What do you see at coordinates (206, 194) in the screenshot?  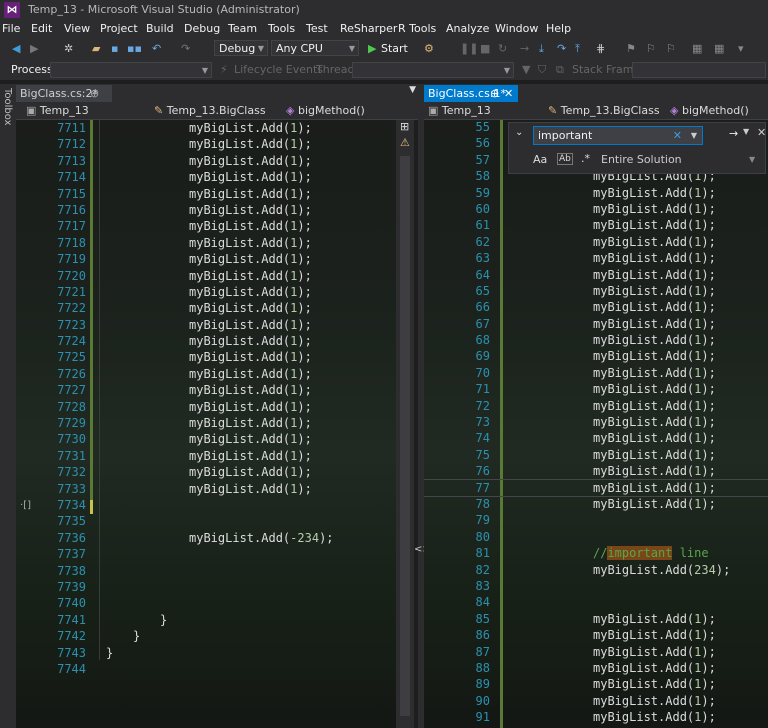 I see `code-line: 7715 myBigList.Add(1);` at bounding box center [206, 194].